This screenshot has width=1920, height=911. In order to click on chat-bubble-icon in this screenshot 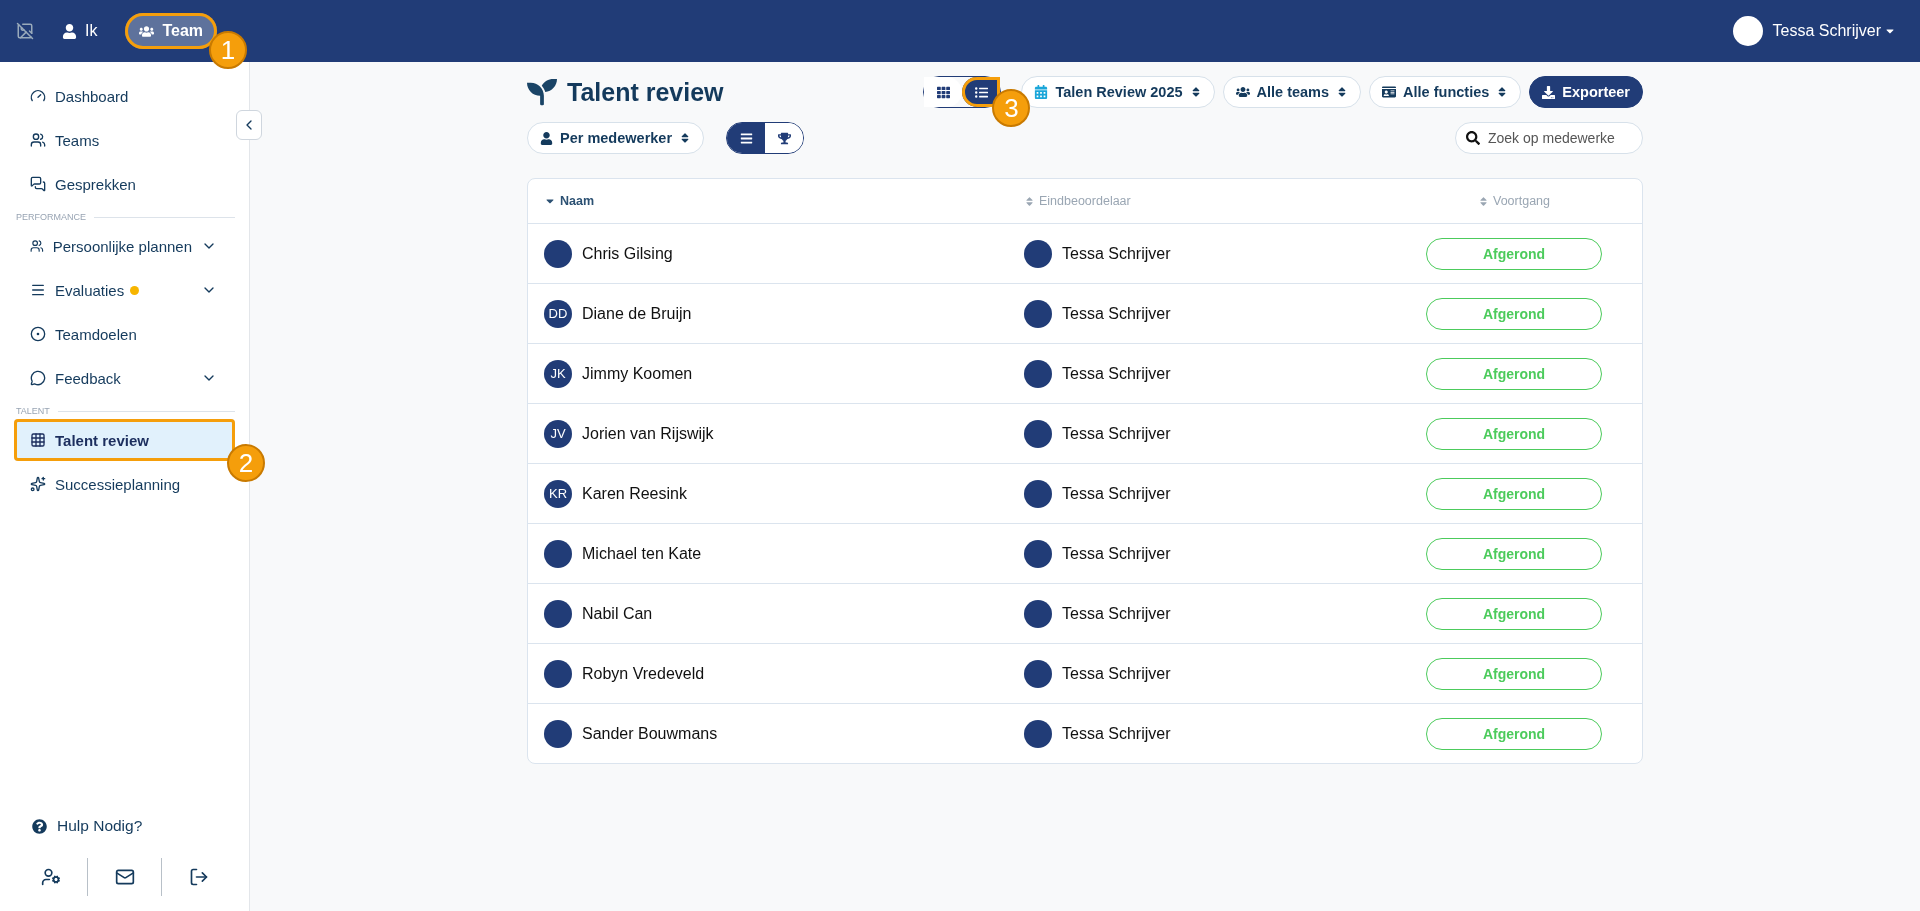, I will do `click(38, 378)`.